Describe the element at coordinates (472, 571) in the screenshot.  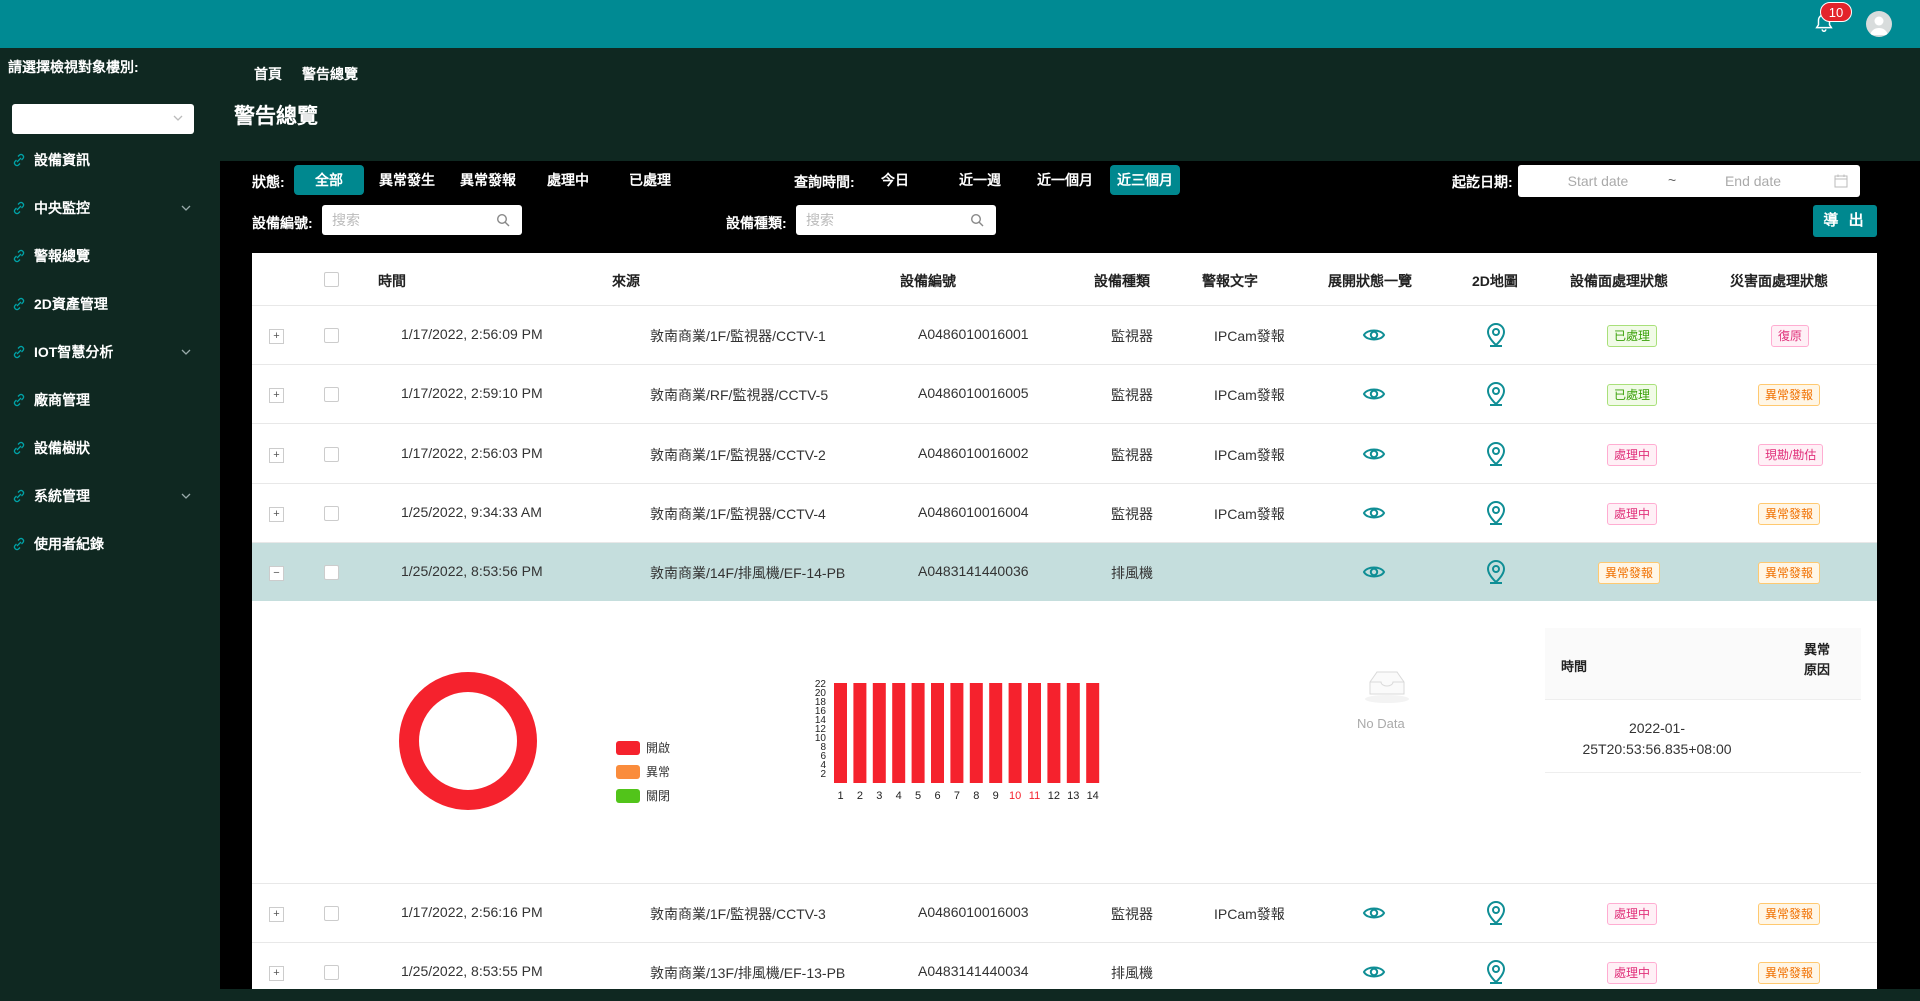
I see `cell-time: 1/25/2022, 8:53:56 PM` at that location.